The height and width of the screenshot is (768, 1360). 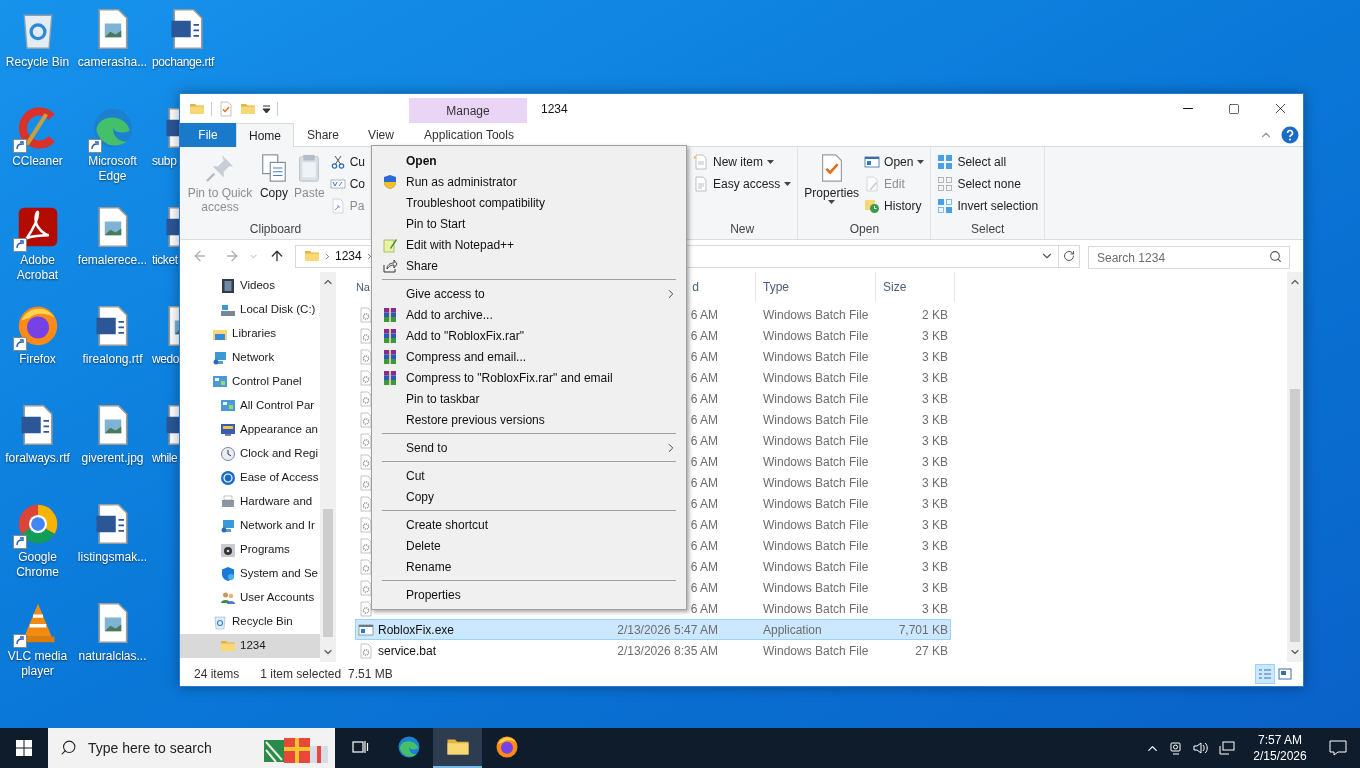 What do you see at coordinates (864, 229) in the screenshot?
I see `ribbon-group-label: Open` at bounding box center [864, 229].